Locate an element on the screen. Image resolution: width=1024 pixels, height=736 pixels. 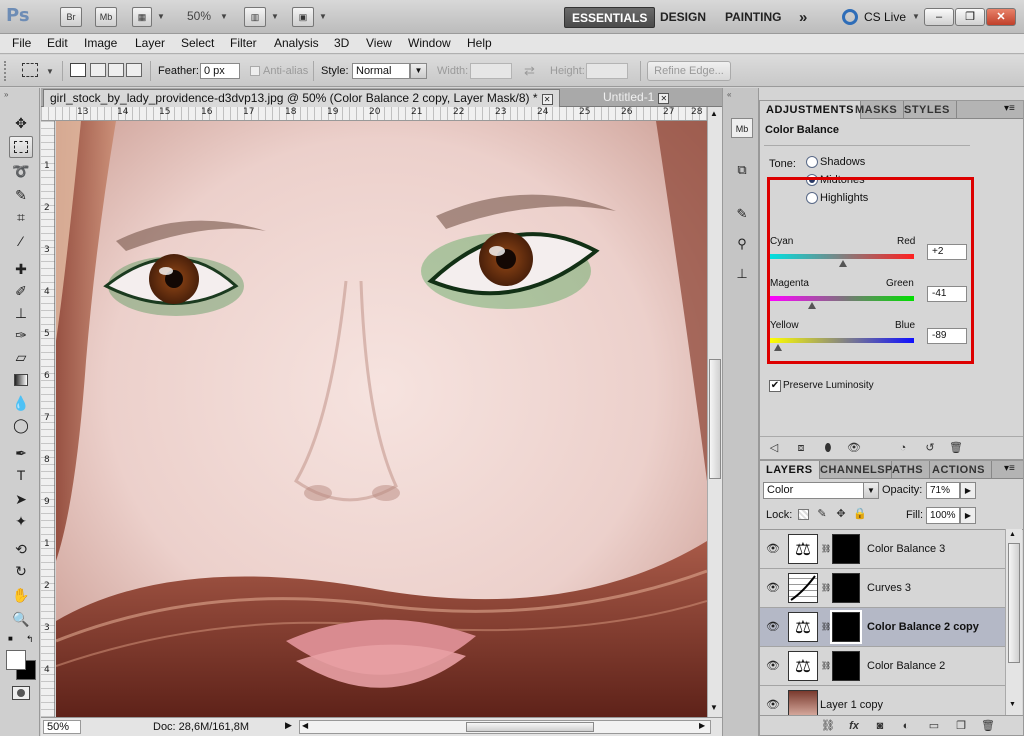
menu-filter: Filter is located at coordinates (243, 43).